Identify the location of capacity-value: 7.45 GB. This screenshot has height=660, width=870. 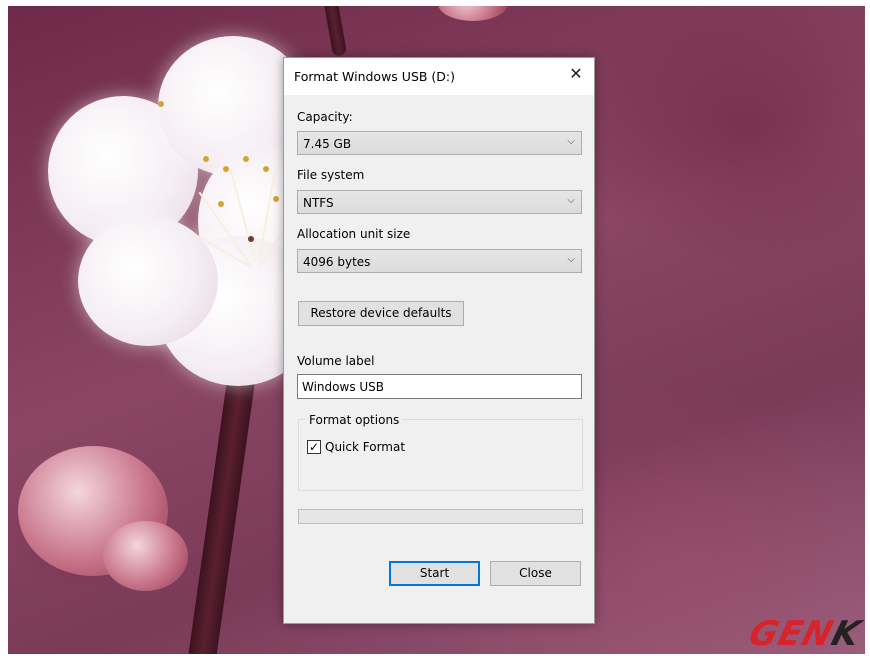
(327, 144).